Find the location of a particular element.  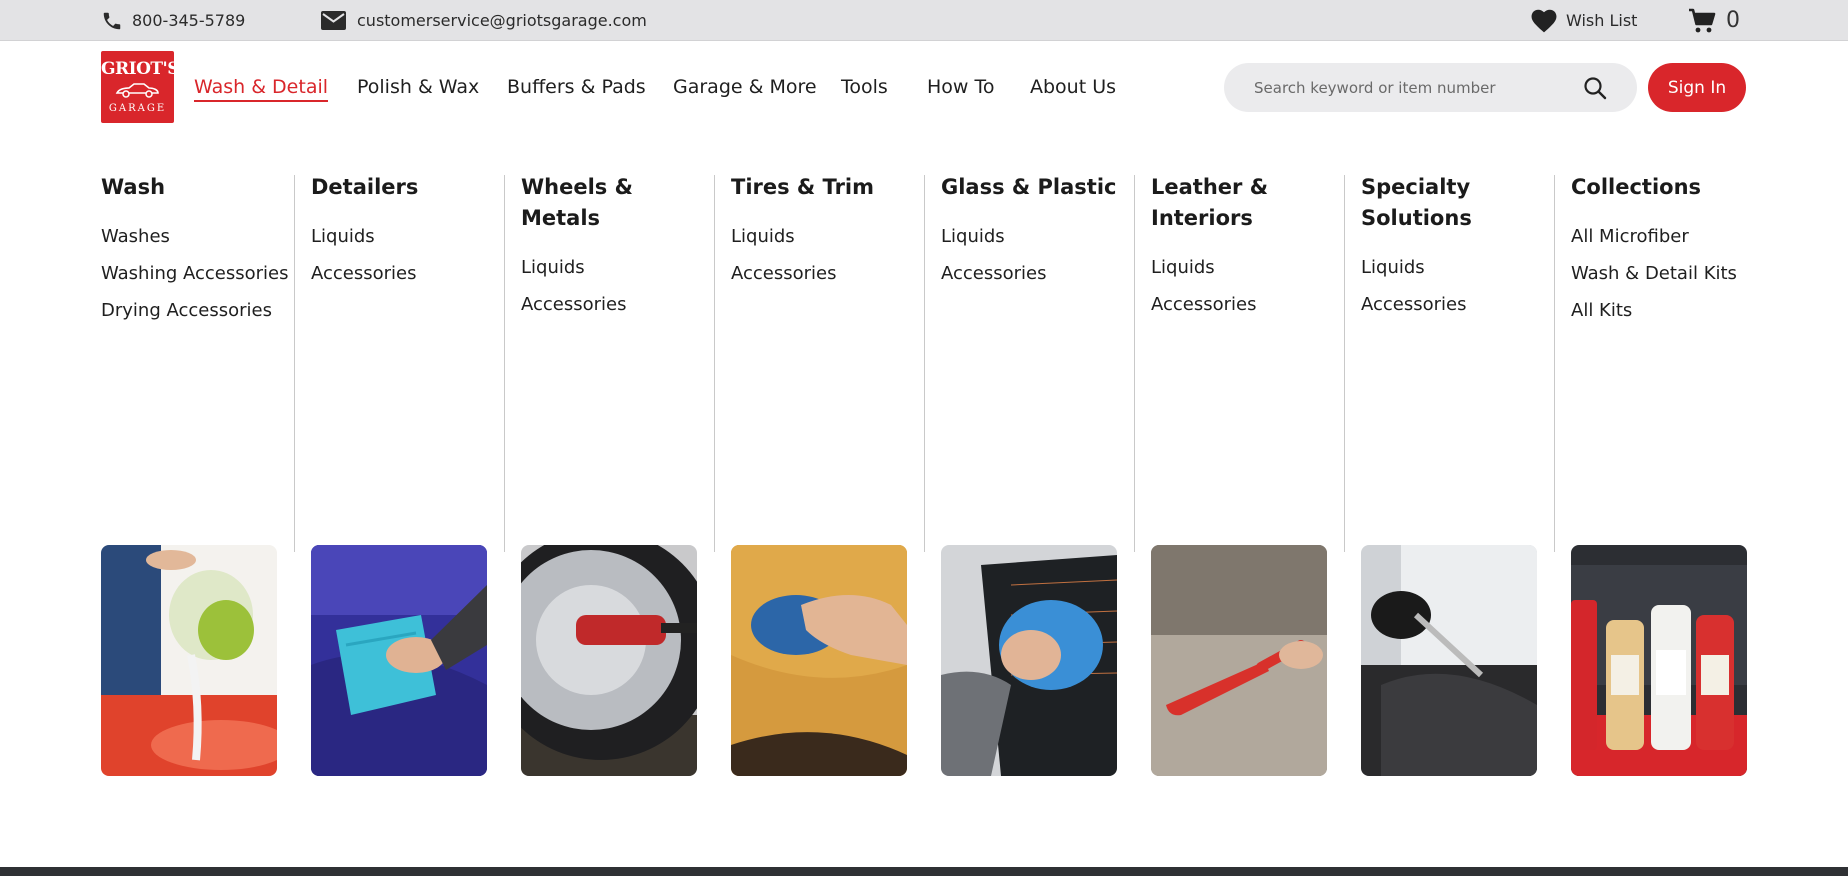

leather-interiors-category-image is located at coordinates (1239, 660).